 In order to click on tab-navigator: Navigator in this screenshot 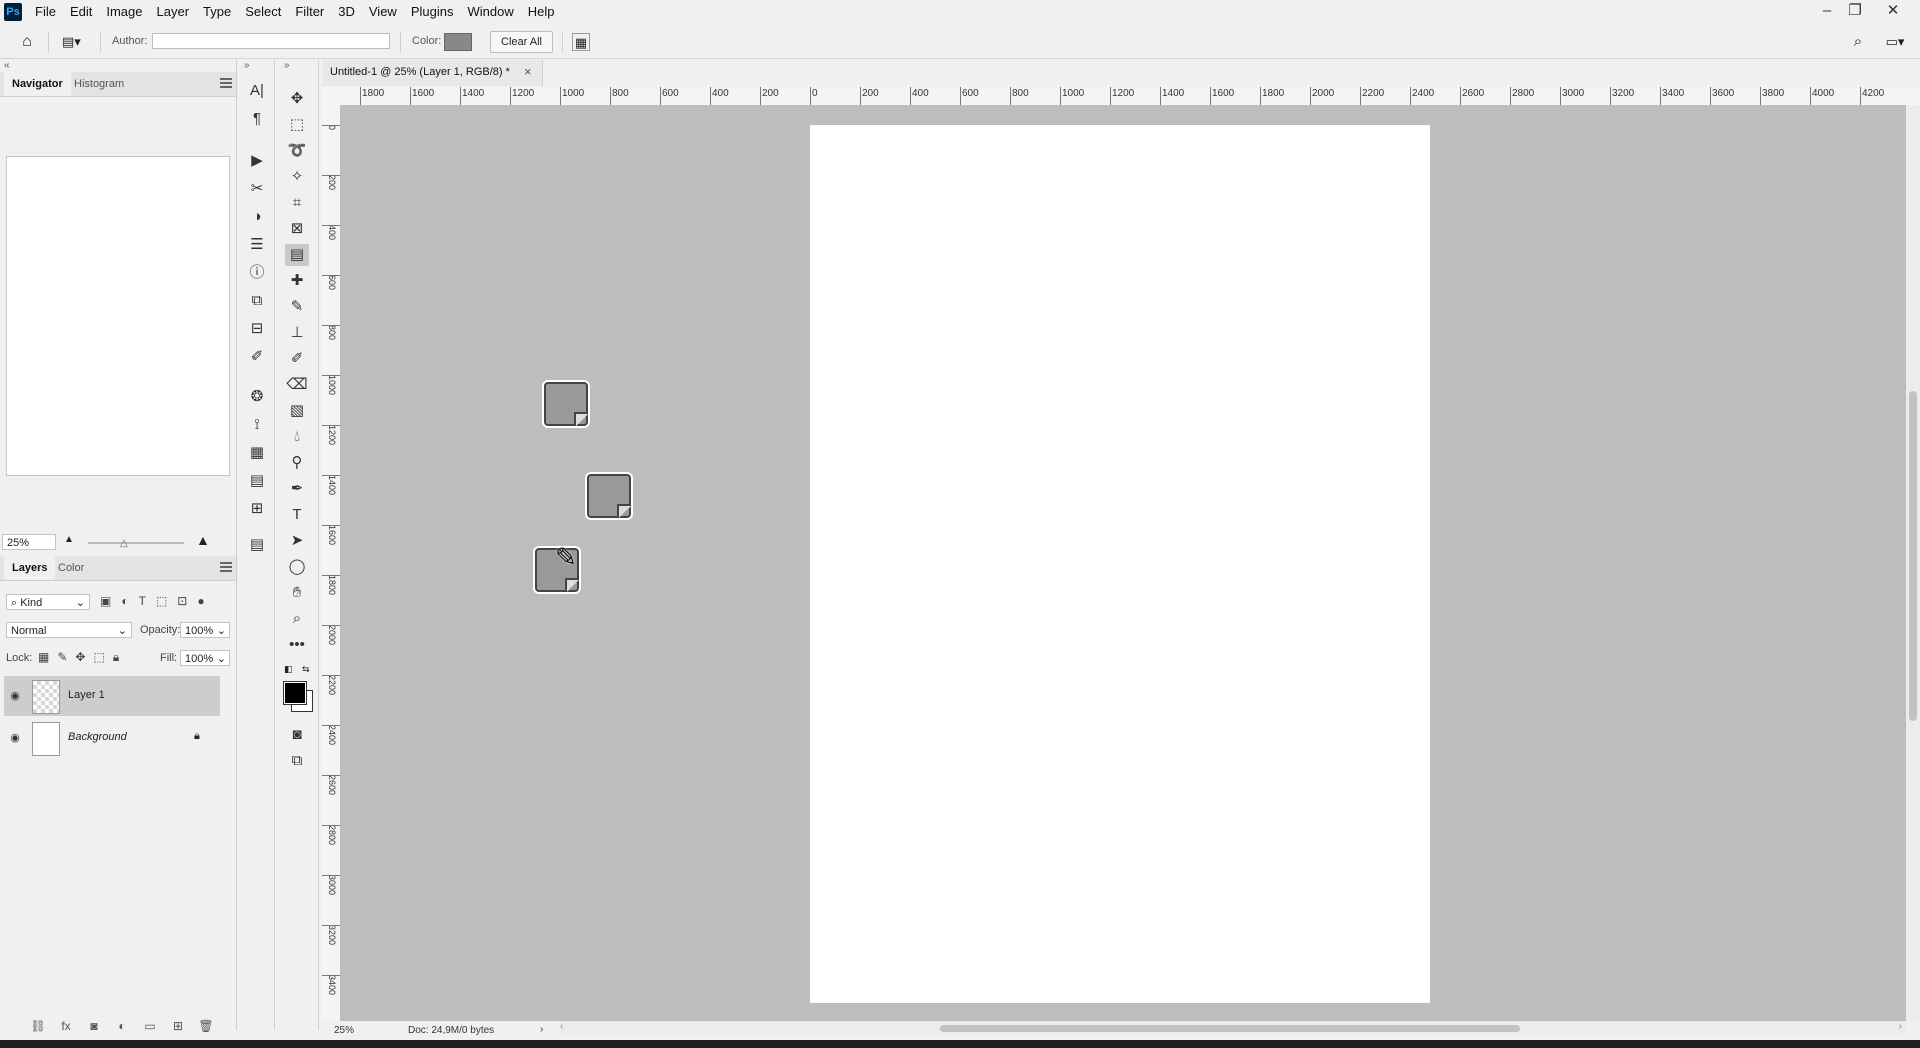, I will do `click(37, 84)`.